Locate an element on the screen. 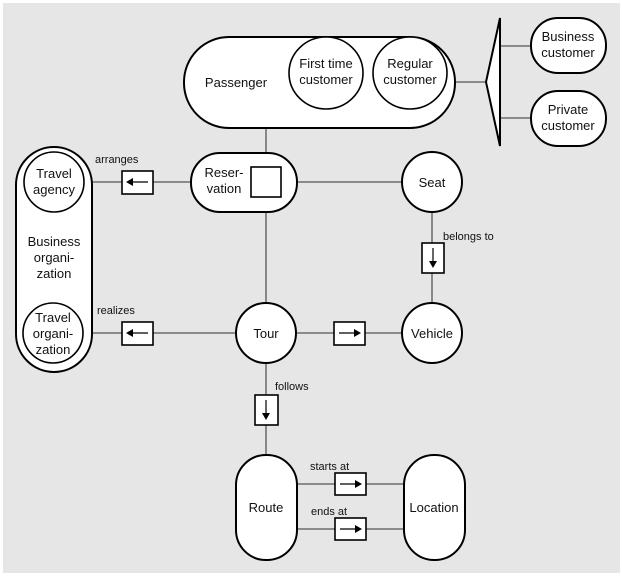  travel-organization-label: organi- is located at coordinates (53, 333).